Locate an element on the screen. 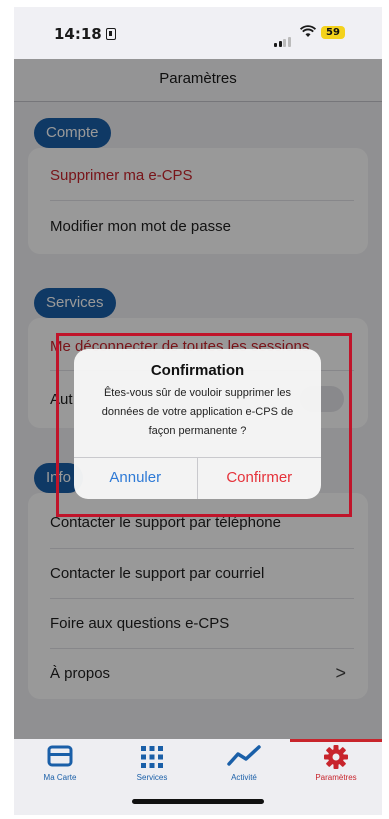  tab-ma-carte: Ma Carte is located at coordinates (60, 769).